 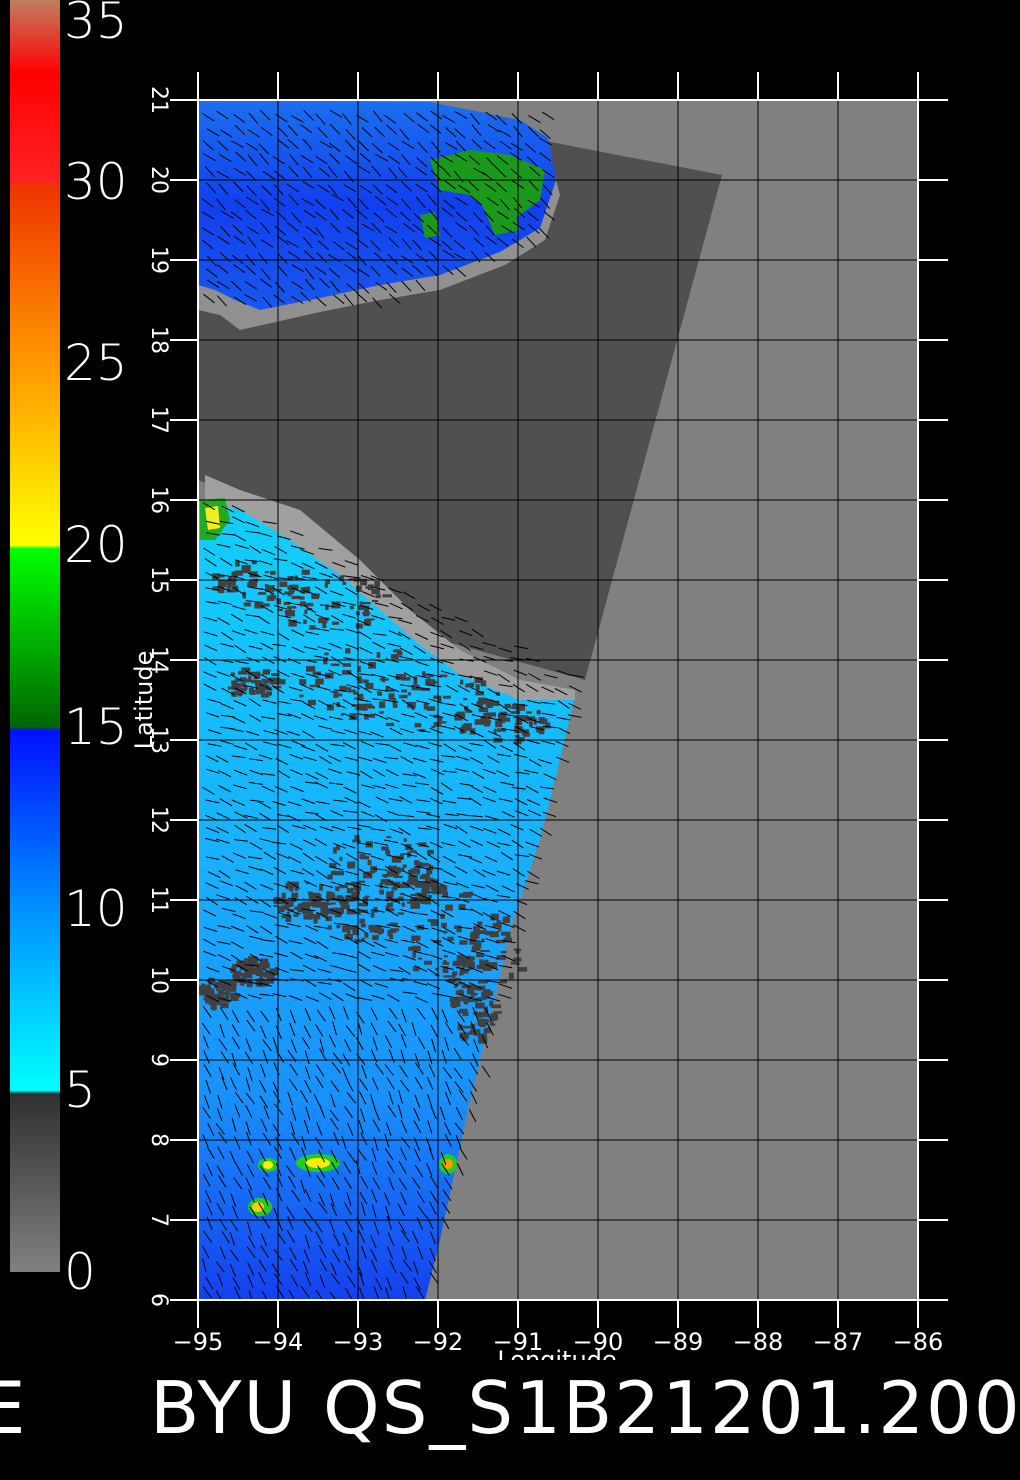 I want to click on lat-tick-label: 20, so click(x=158, y=180).